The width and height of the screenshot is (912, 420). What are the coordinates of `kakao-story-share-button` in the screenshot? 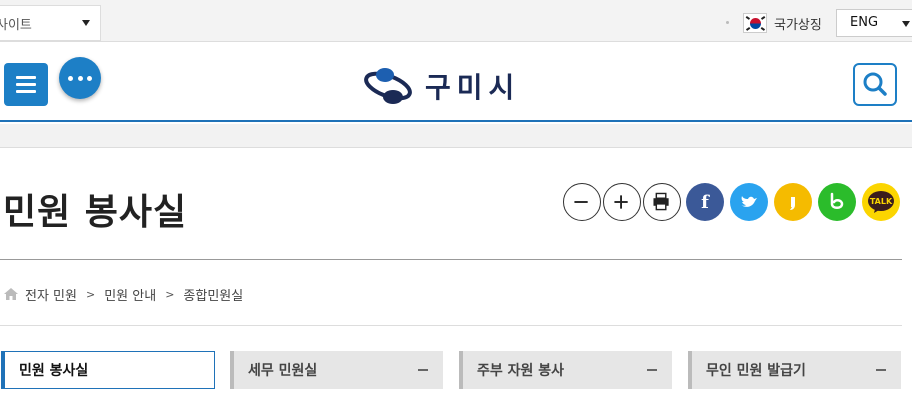 It's located at (793, 202).